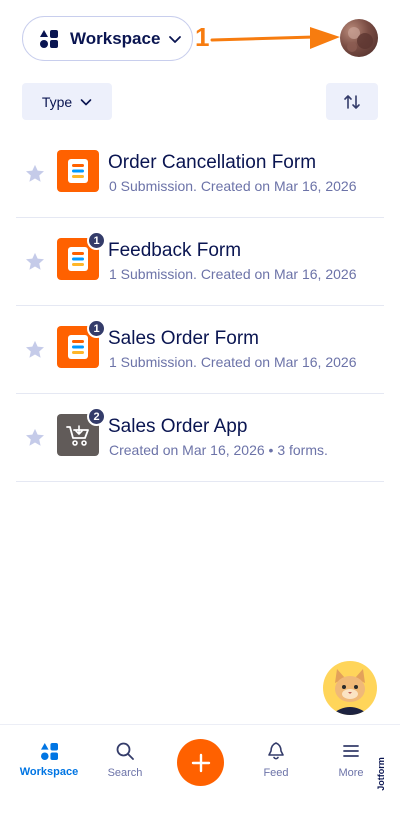 This screenshot has width=400, height=816. I want to click on form-title: Feedback Form, so click(174, 251).